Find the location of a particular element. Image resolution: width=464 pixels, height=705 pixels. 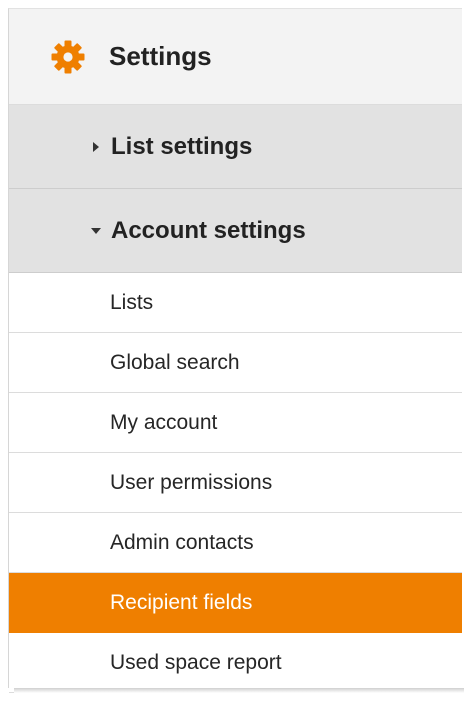

page-title: Settings is located at coordinates (160, 56).